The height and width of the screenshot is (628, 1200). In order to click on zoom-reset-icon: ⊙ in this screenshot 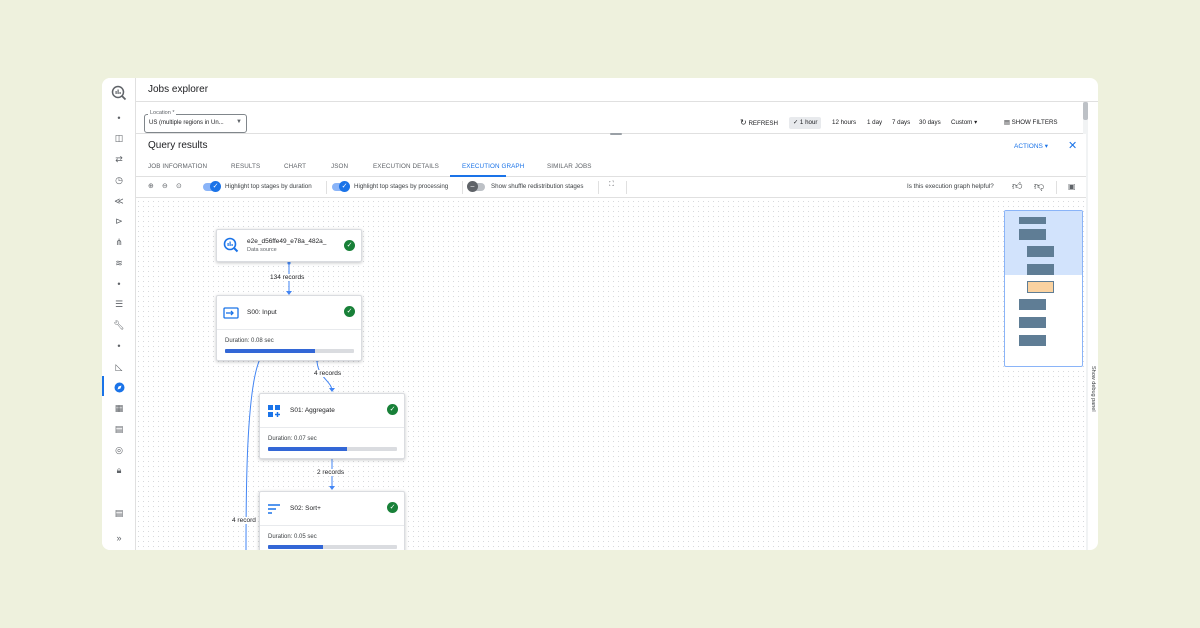, I will do `click(179, 186)`.